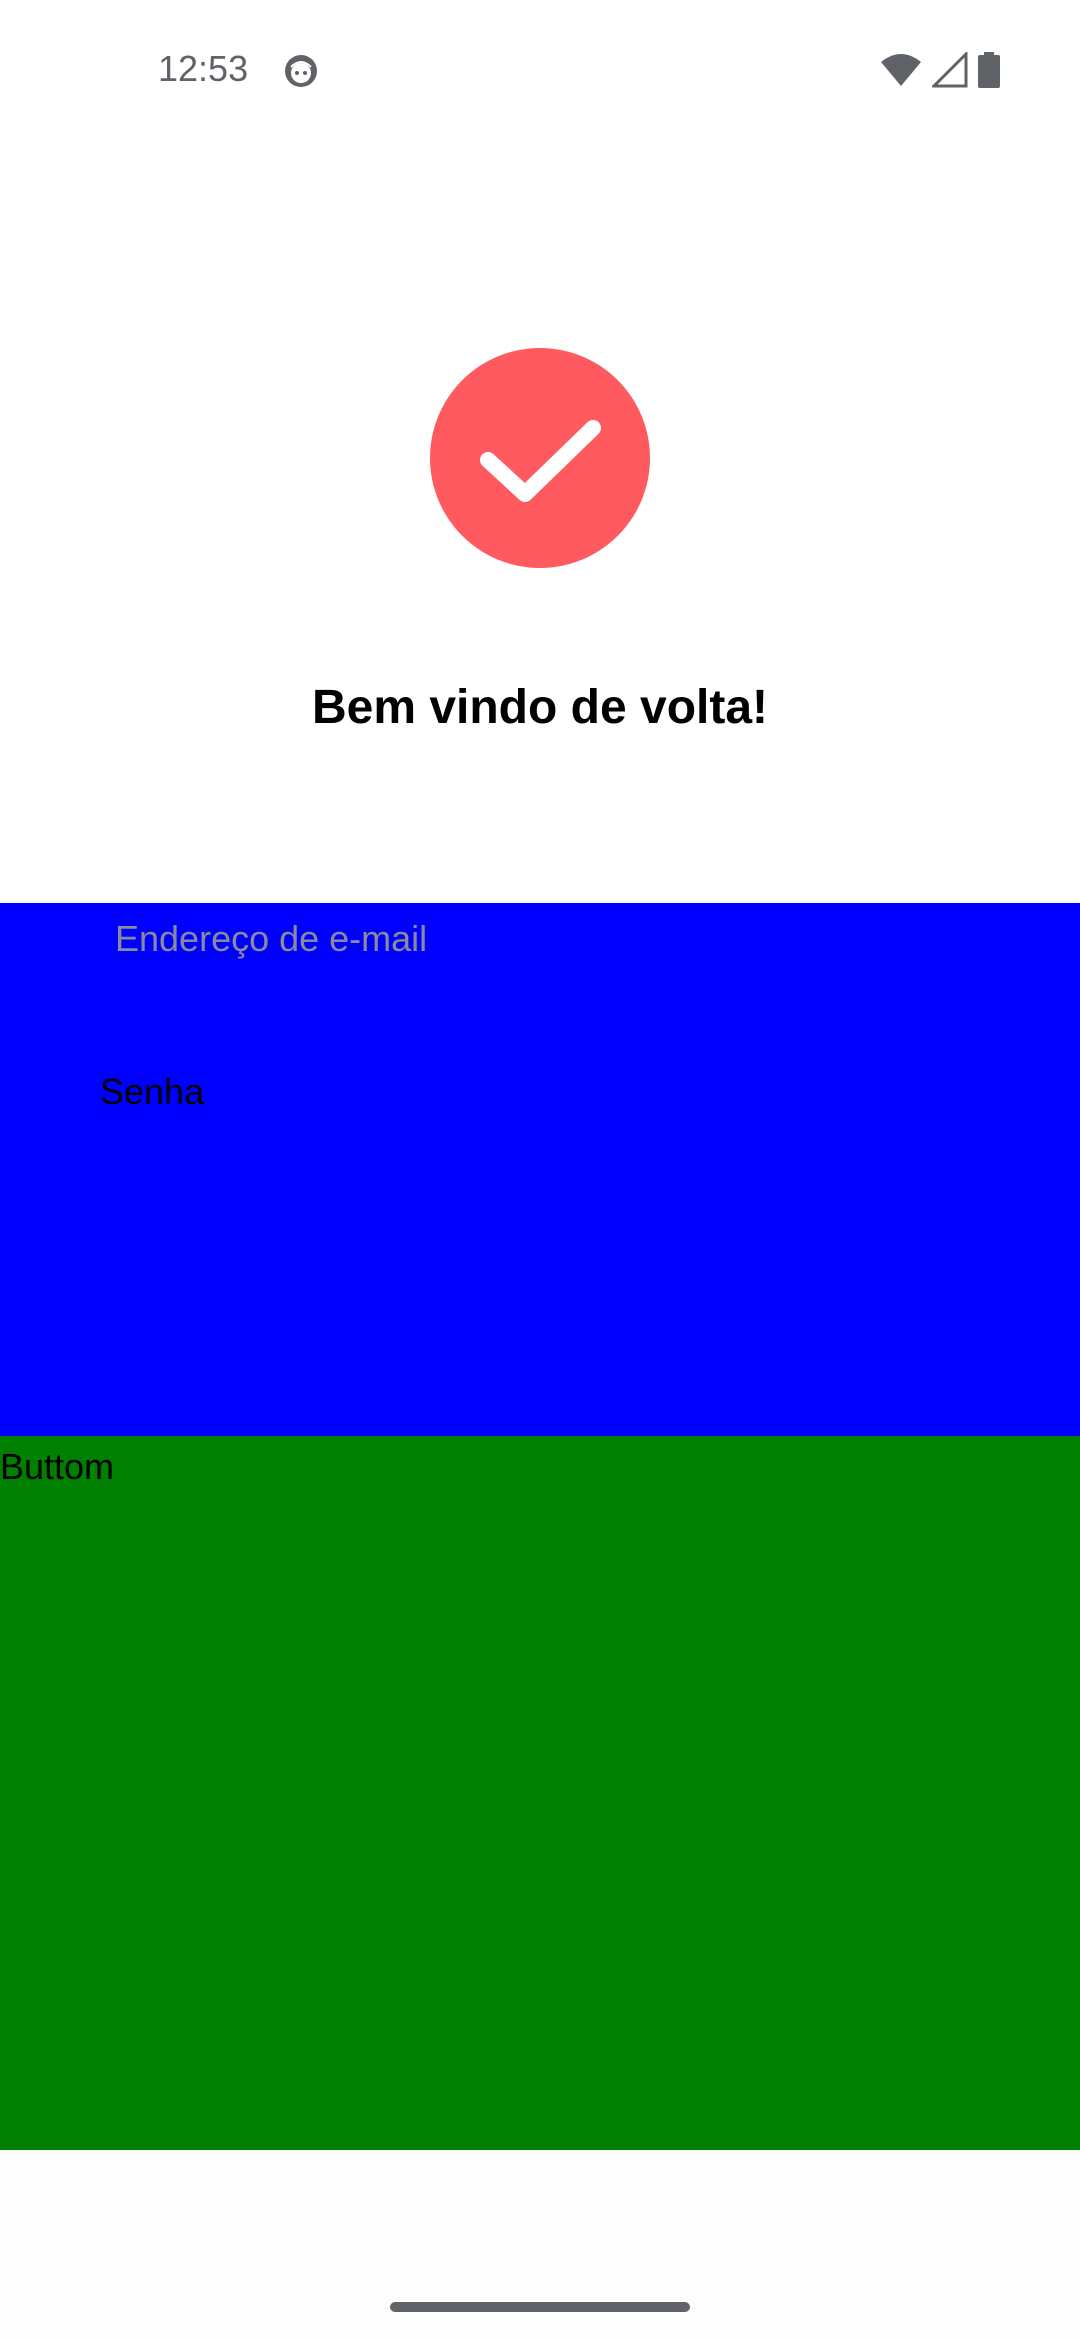 The image size is (1080, 2340). I want to click on password-field: Senha, so click(152, 1092).